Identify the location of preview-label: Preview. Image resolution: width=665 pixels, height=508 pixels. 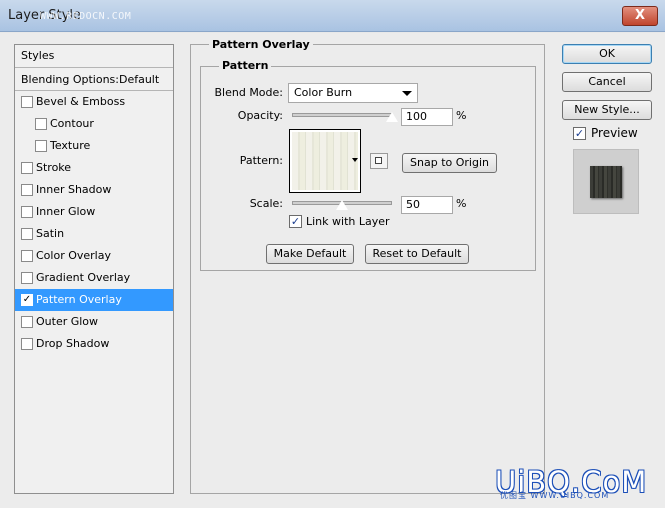
(614, 133).